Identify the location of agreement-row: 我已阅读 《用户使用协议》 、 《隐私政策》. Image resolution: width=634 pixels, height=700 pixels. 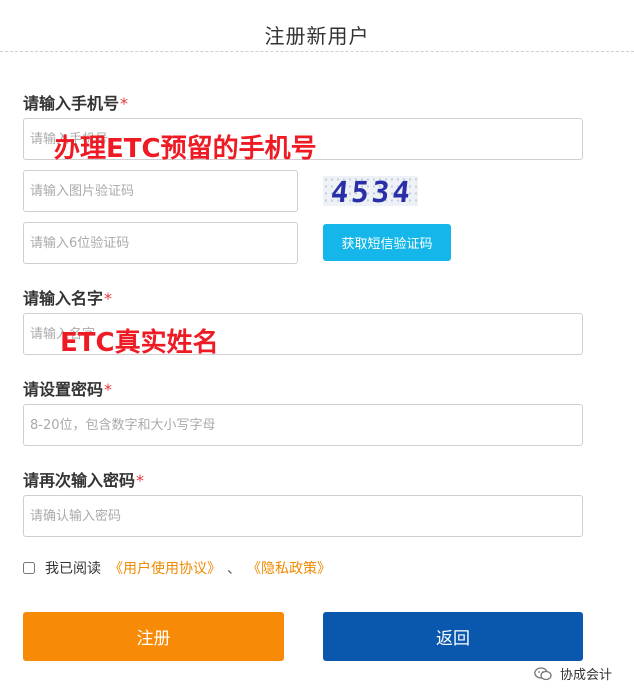
(177, 568).